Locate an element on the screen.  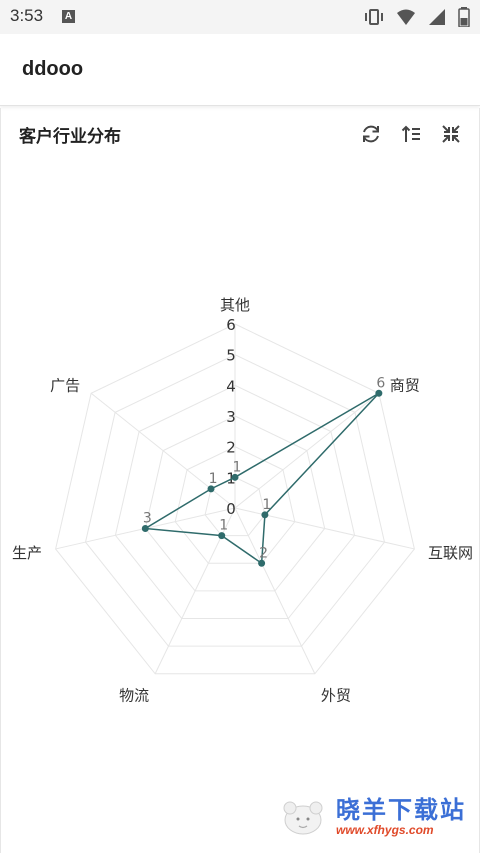
radar-tick-label: 0 is located at coordinates (231, 509).